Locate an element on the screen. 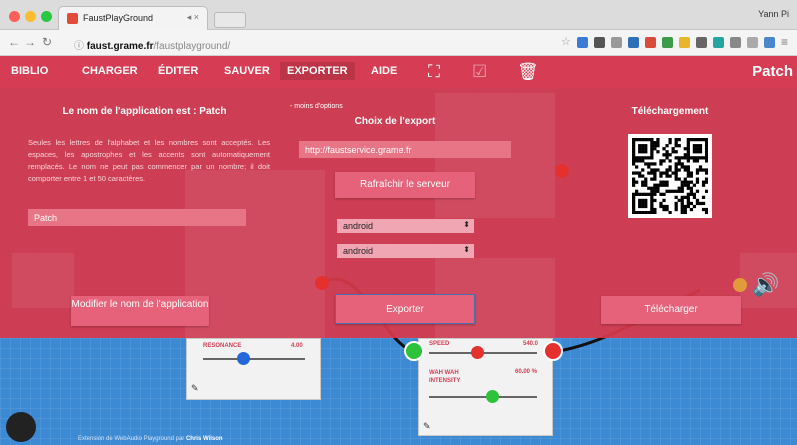 Image resolution: width=797 pixels, height=445 pixels. export-choice-title: Choix de l'export is located at coordinates (395, 121).